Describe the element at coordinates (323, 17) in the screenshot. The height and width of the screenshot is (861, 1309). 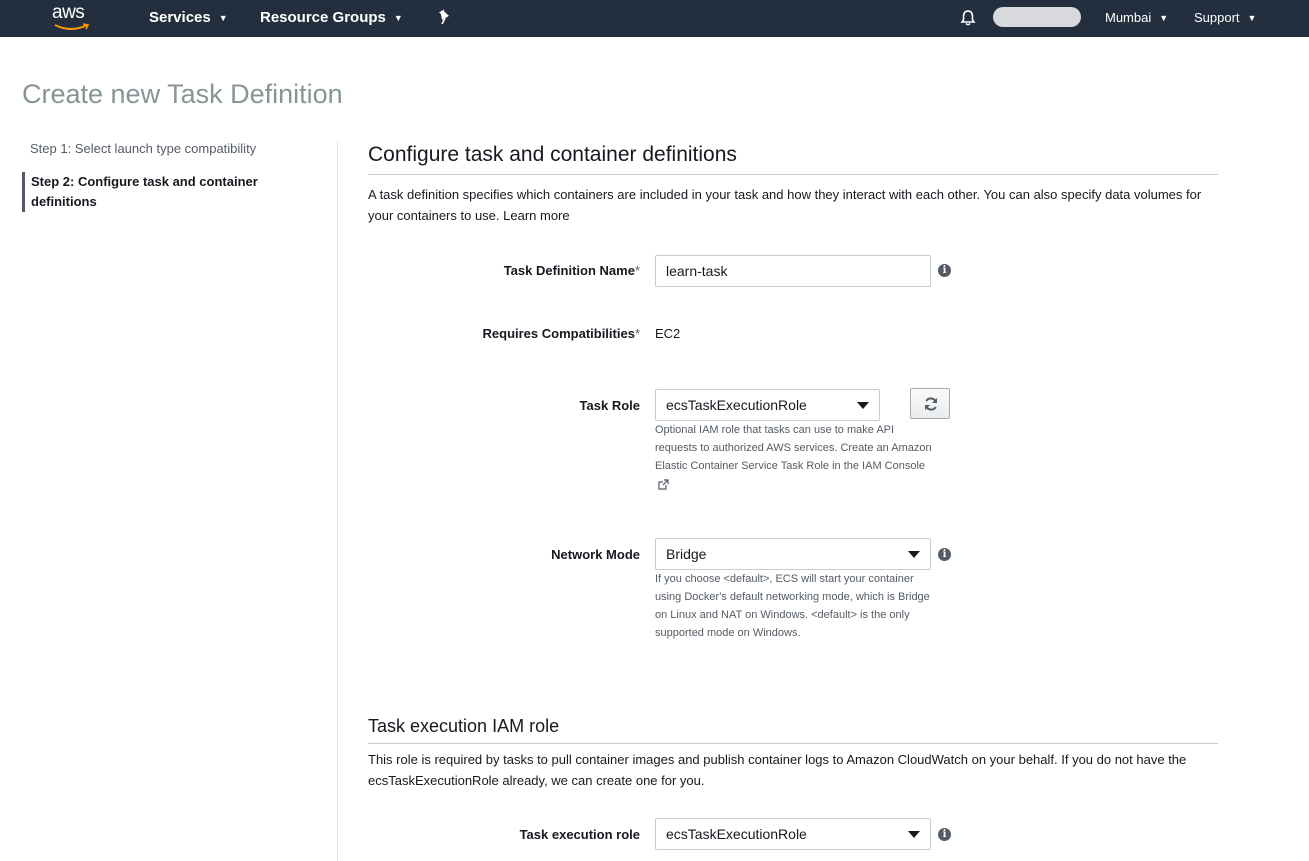
I see `resource-groups-label: Resource Groups` at that location.